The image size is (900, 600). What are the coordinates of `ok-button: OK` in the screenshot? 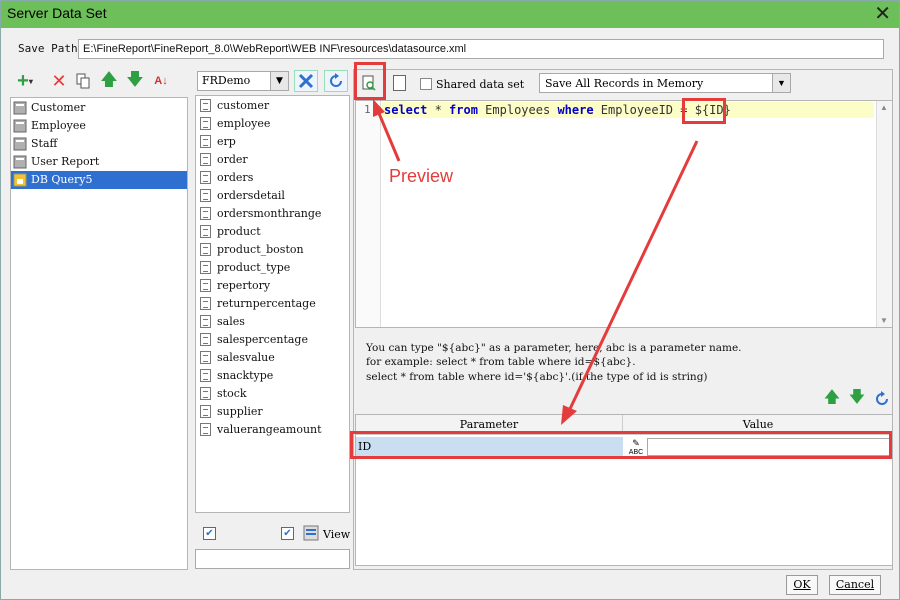 It's located at (802, 585).